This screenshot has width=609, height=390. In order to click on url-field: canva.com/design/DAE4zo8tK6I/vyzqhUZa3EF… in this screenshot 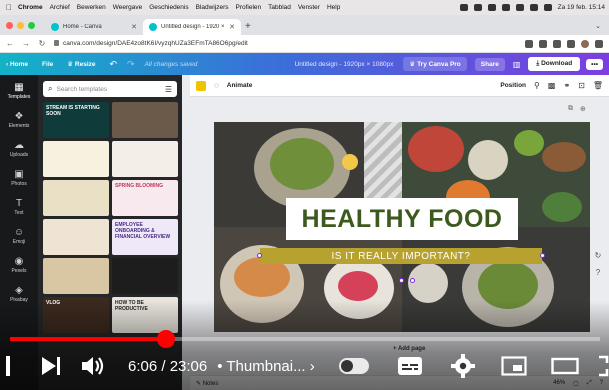, I will do `click(285, 43)`.